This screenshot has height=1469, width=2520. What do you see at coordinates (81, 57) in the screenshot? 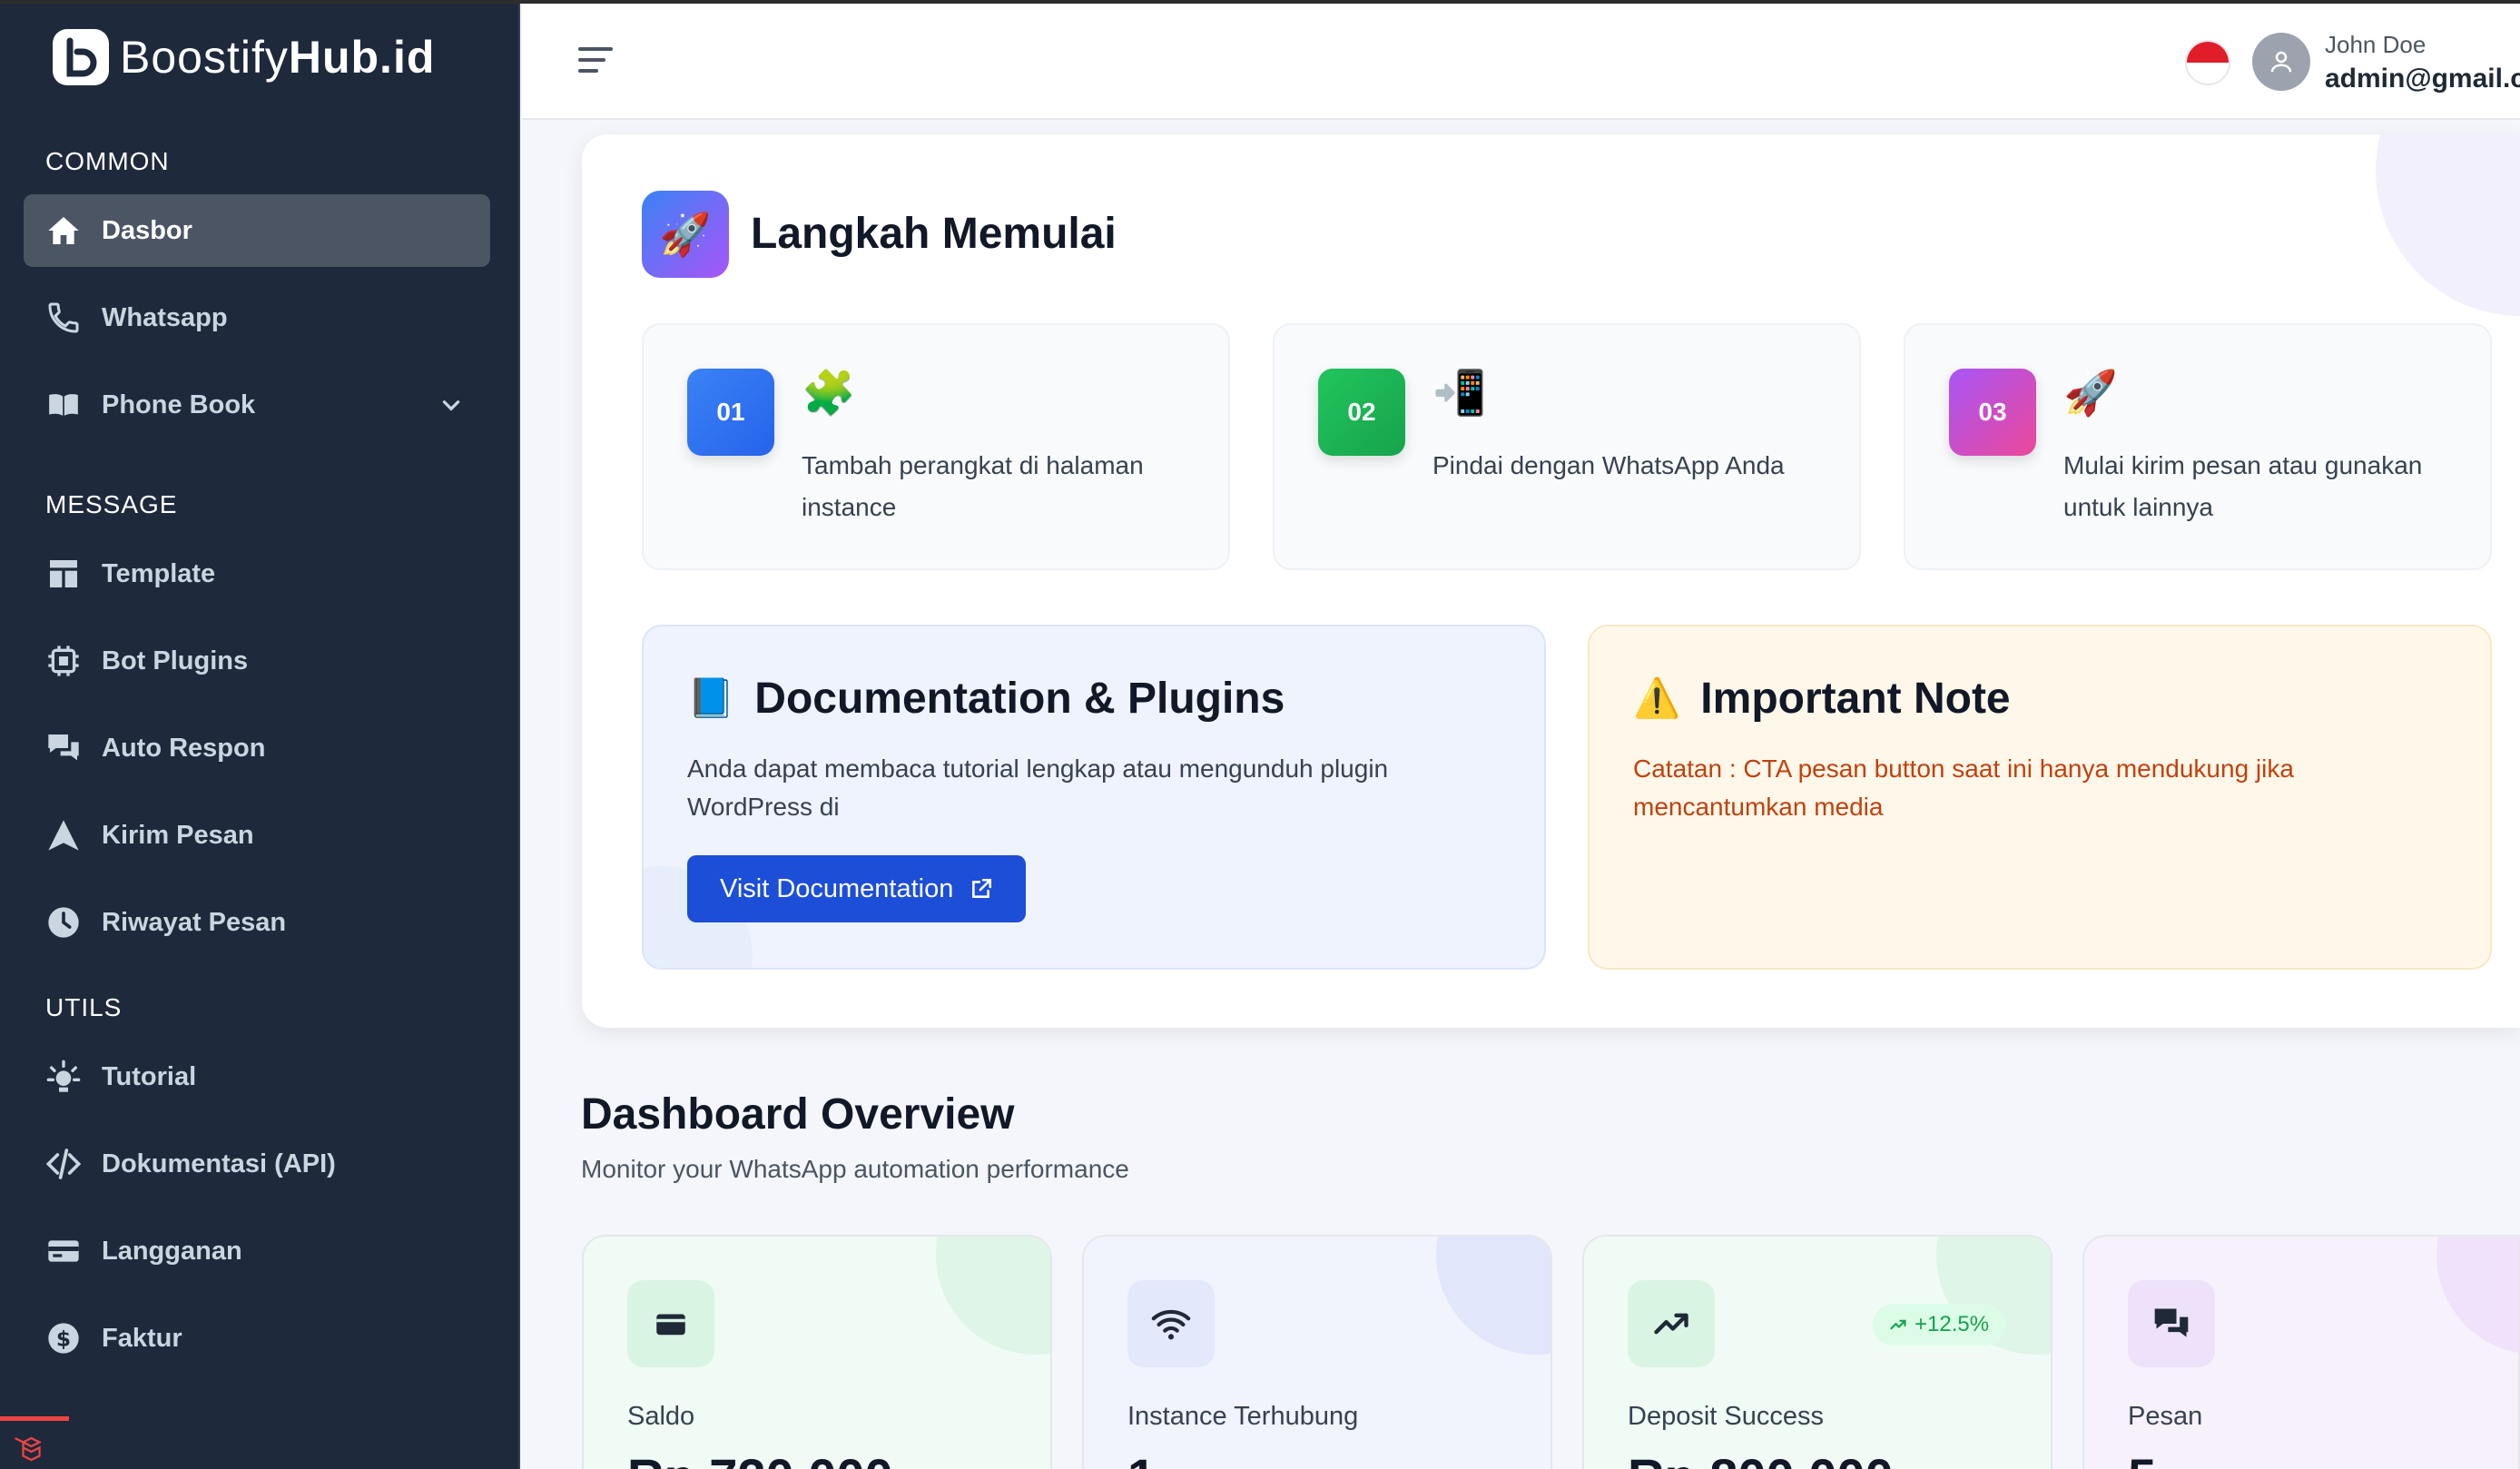
I see `brand-mark-icon` at bounding box center [81, 57].